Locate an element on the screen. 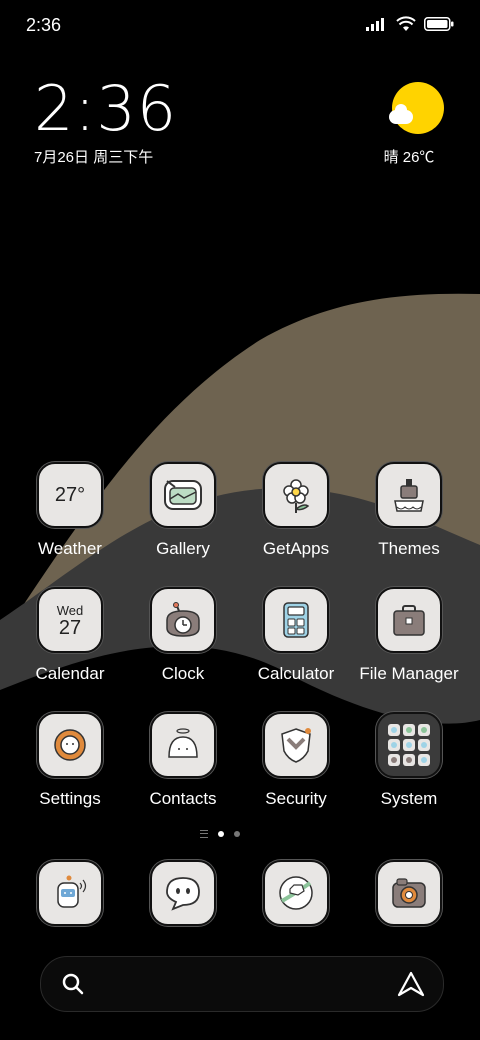  dock-camera is located at coordinates (409, 893).